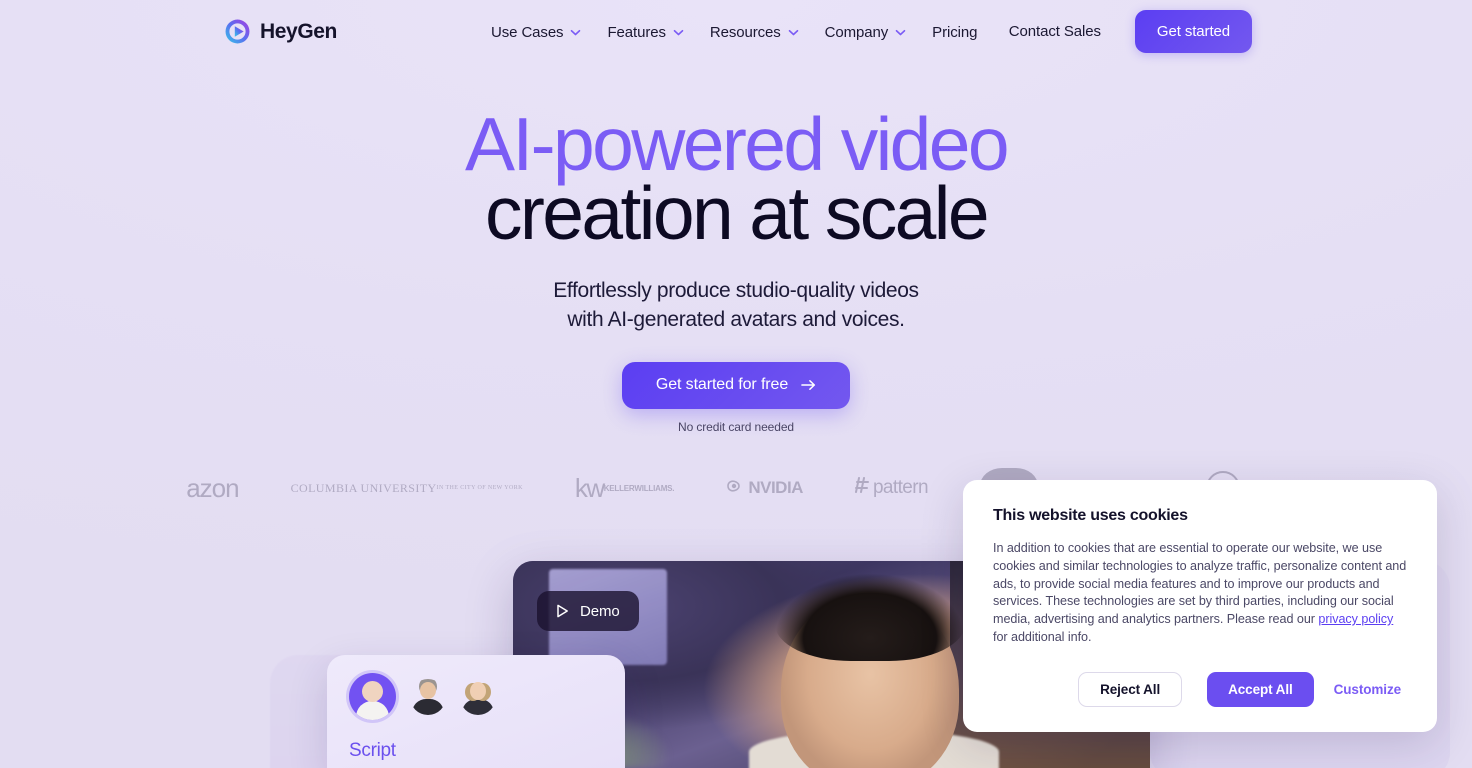 Image resolution: width=1472 pixels, height=768 pixels. What do you see at coordinates (1367, 689) in the screenshot?
I see `customize-button: Customize` at bounding box center [1367, 689].